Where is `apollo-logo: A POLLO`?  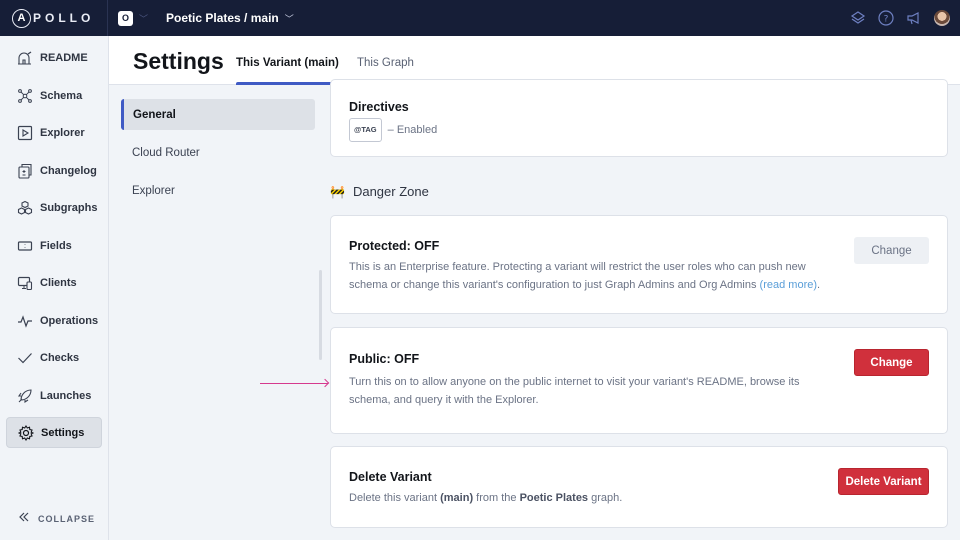
apollo-logo: A POLLO is located at coordinates (54, 18).